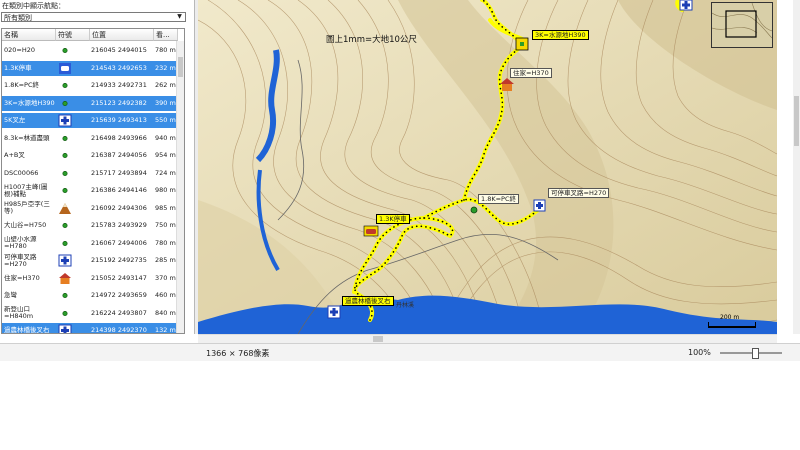  Describe the element at coordinates (579, 193) in the screenshot. I see `map-label-parking-fork: 可停車叉路=H270` at that location.